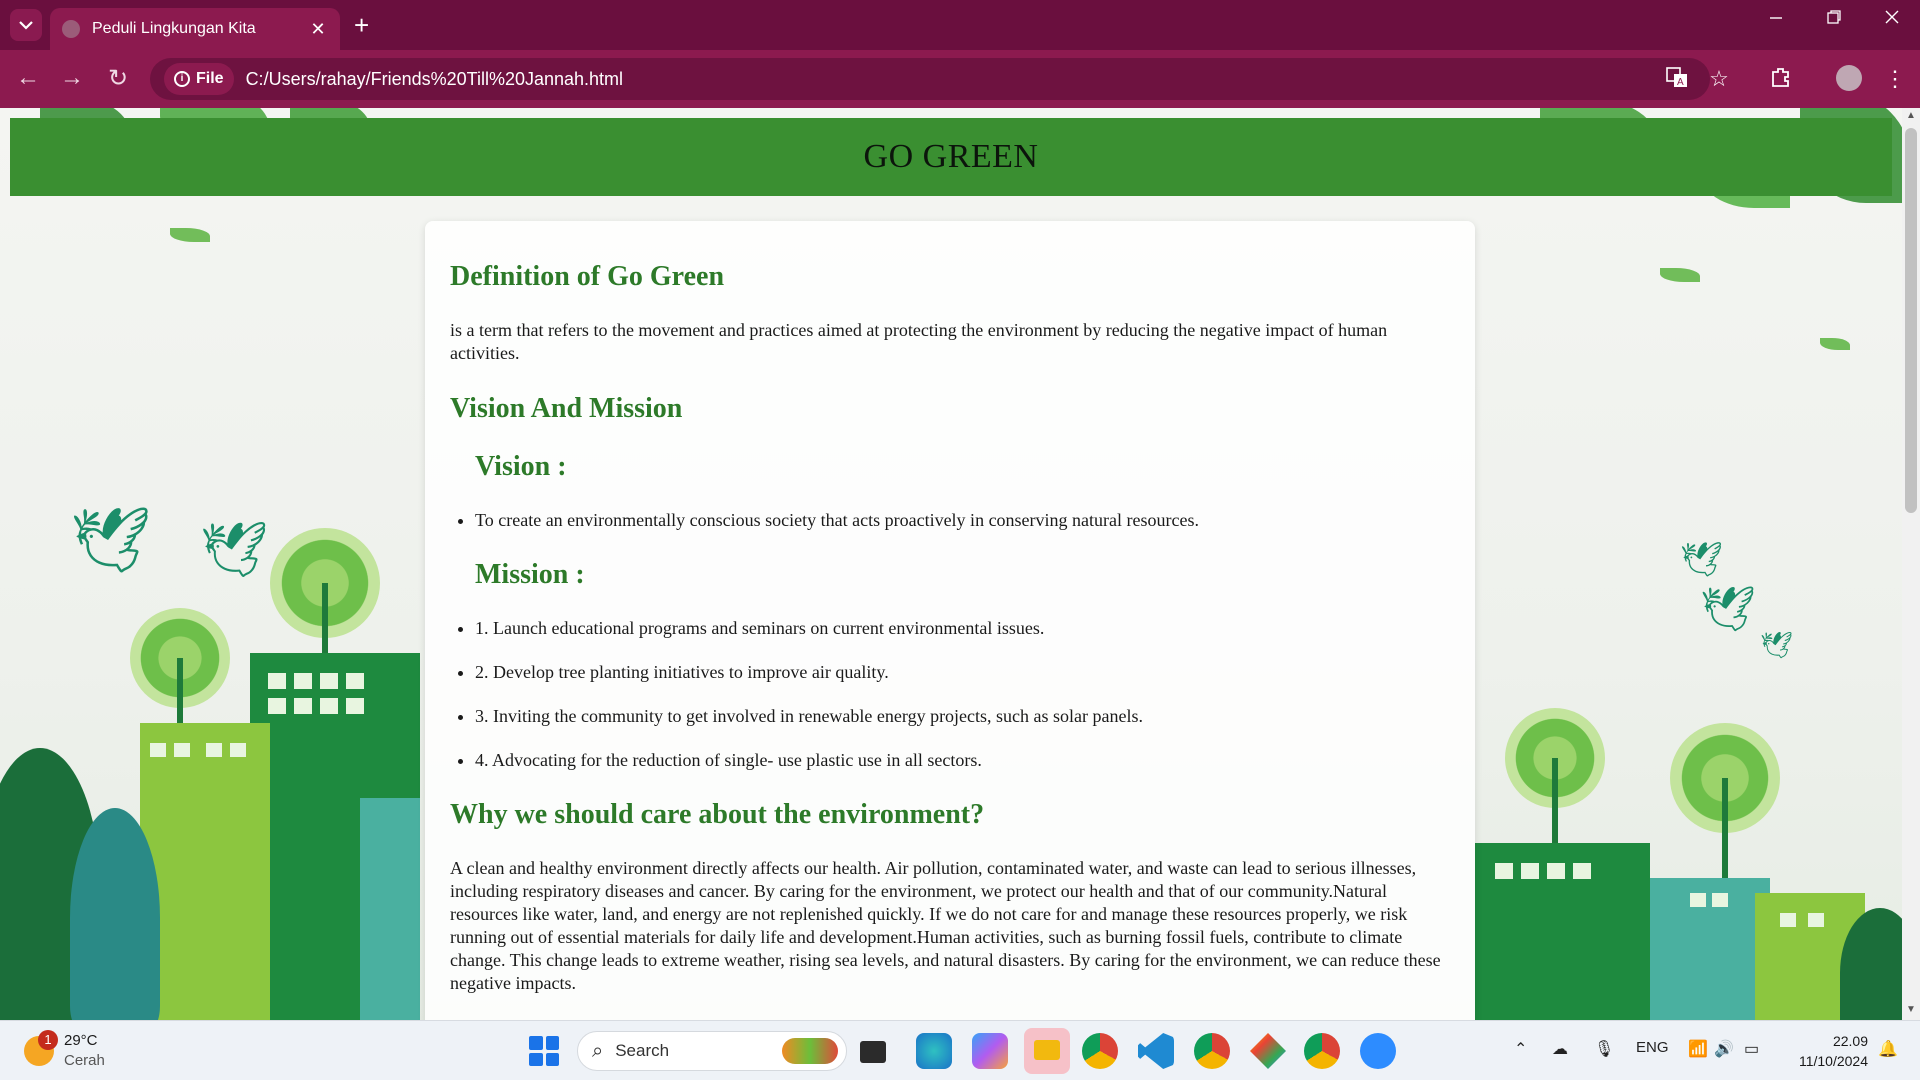 The image size is (1920, 1080). I want to click on site-info-chip: i File, so click(199, 79).